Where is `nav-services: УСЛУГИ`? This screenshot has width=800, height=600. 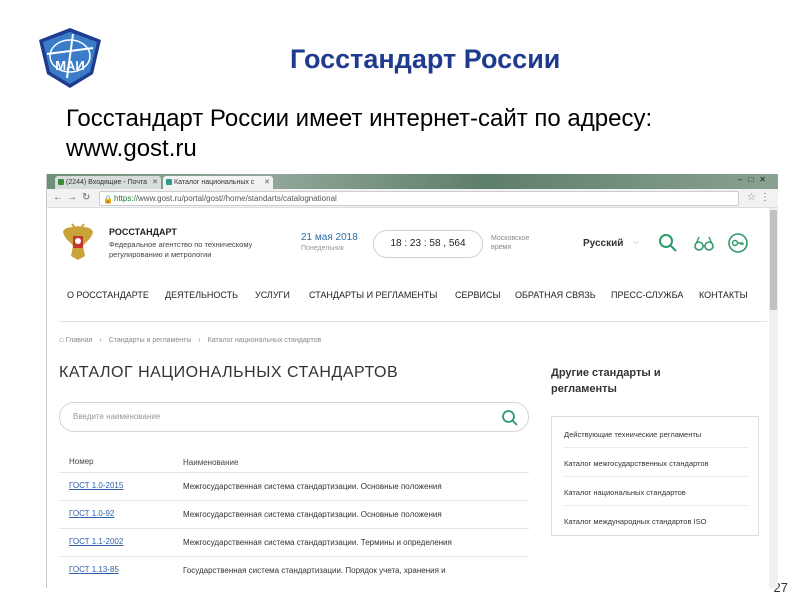 nav-services: УСЛУГИ is located at coordinates (272, 295).